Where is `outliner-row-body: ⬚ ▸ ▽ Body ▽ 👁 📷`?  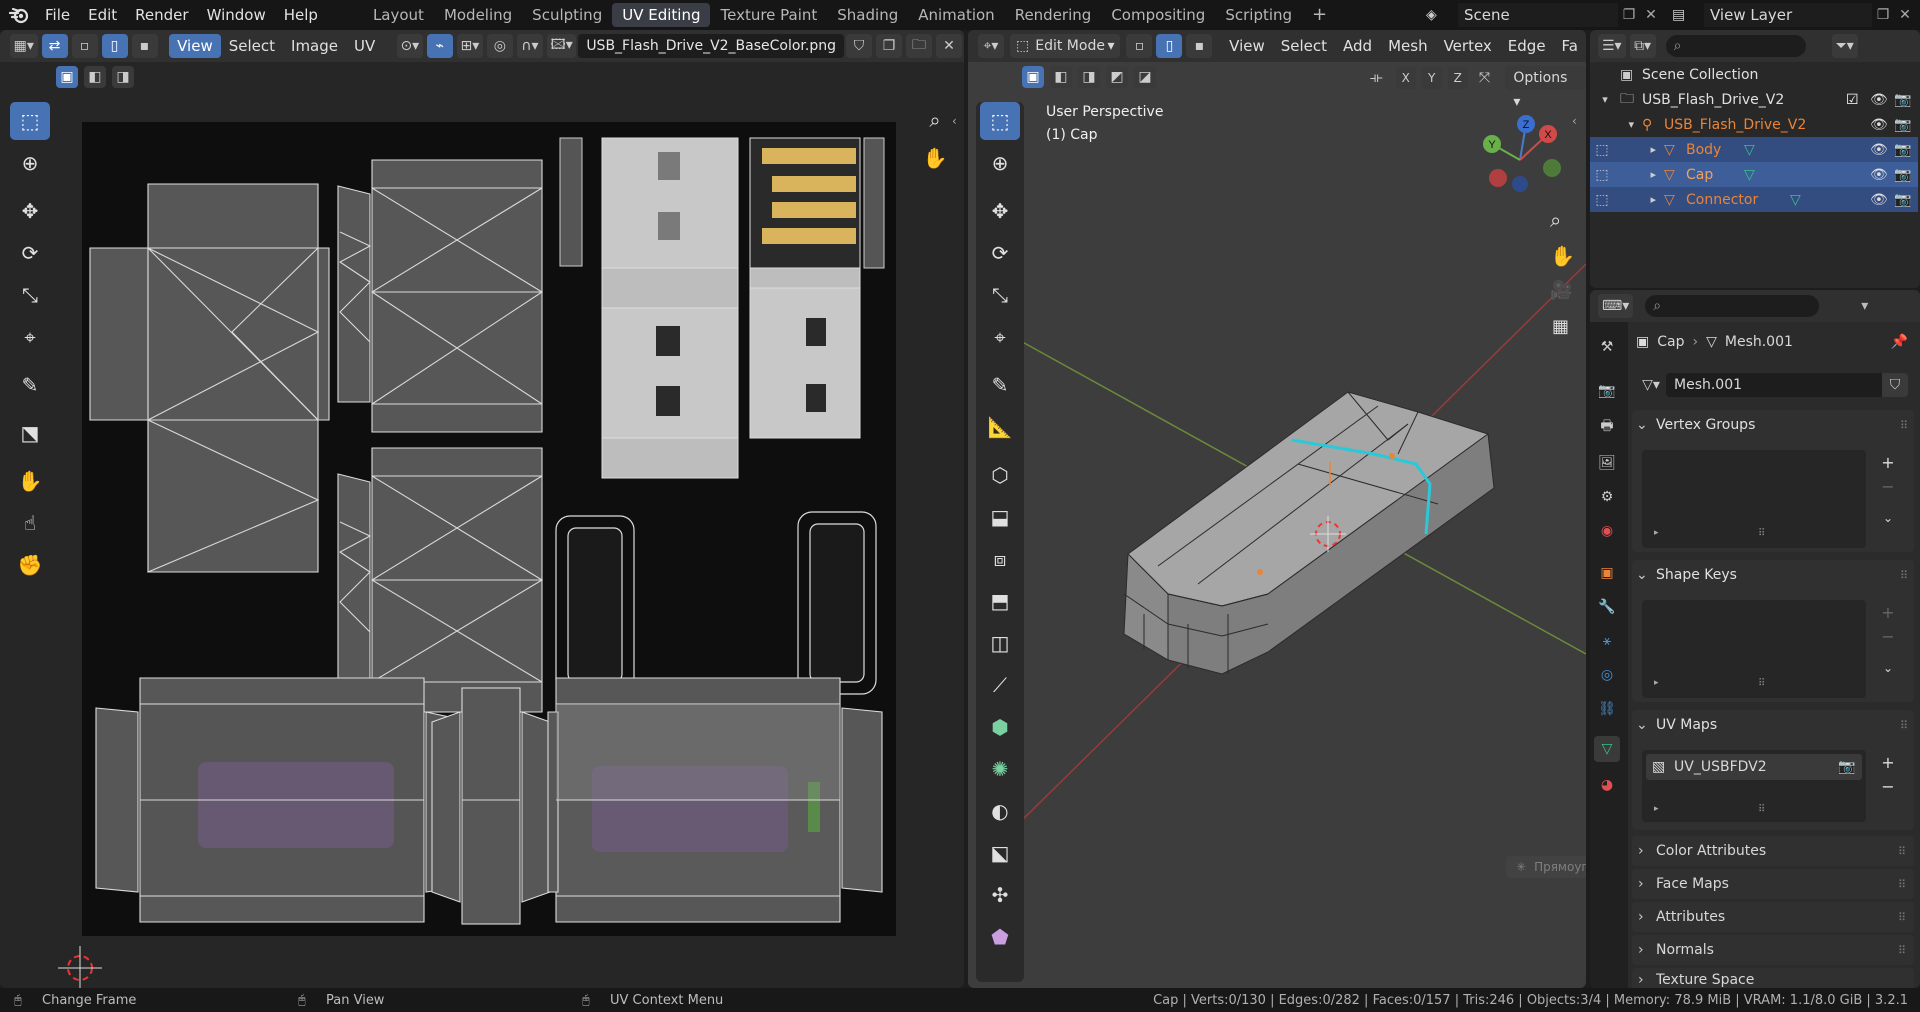
outliner-row-body: ⬚ ▸ ▽ Body ▽ 👁 📷 is located at coordinates (1754, 149).